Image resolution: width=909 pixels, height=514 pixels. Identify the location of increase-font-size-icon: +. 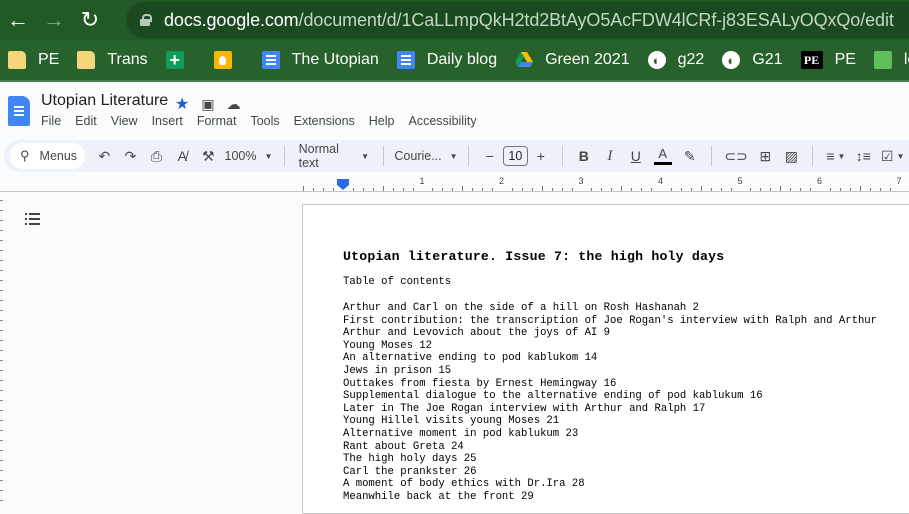
(541, 156).